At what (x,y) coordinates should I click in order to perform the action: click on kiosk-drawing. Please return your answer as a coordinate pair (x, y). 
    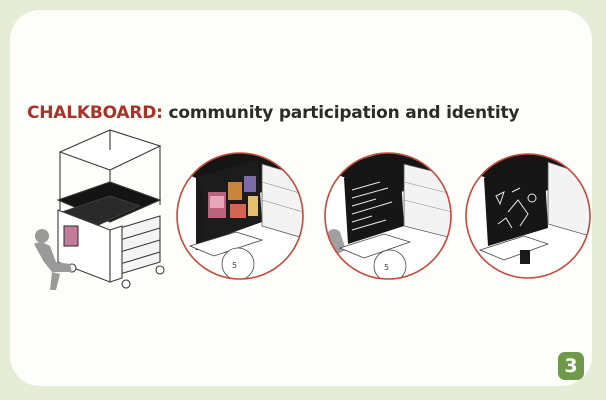
    Looking at the image, I should click on (110, 209).